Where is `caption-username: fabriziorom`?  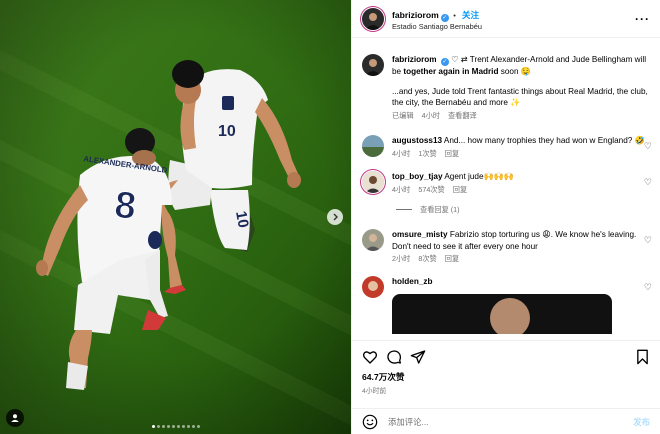 caption-username: fabriziorom is located at coordinates (414, 59).